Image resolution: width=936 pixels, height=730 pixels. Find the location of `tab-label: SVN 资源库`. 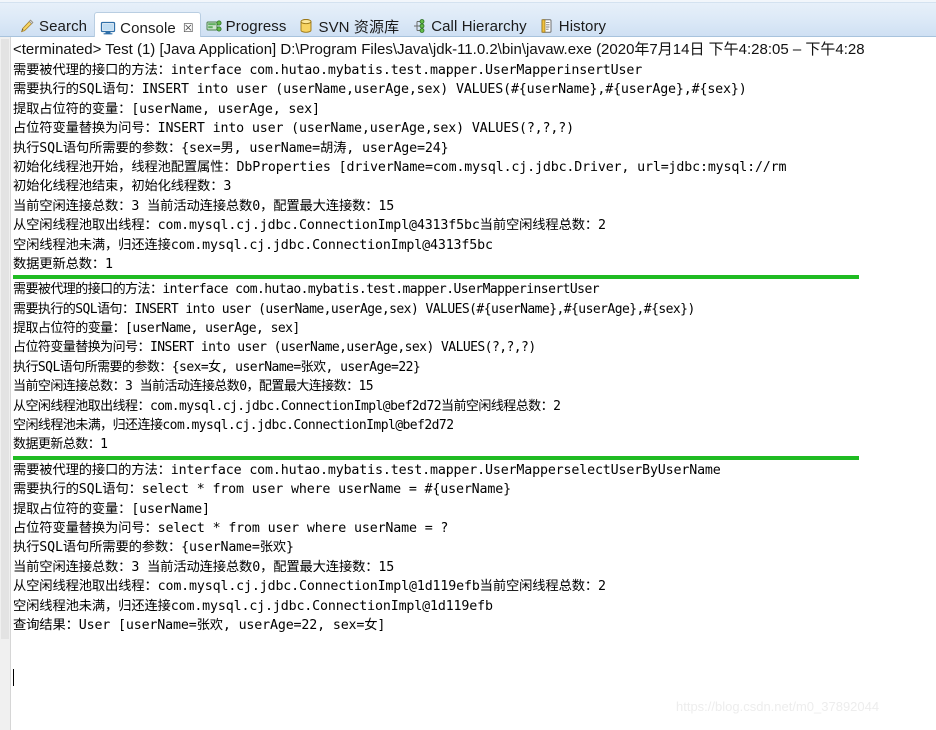

tab-label: SVN 资源库 is located at coordinates (359, 27).